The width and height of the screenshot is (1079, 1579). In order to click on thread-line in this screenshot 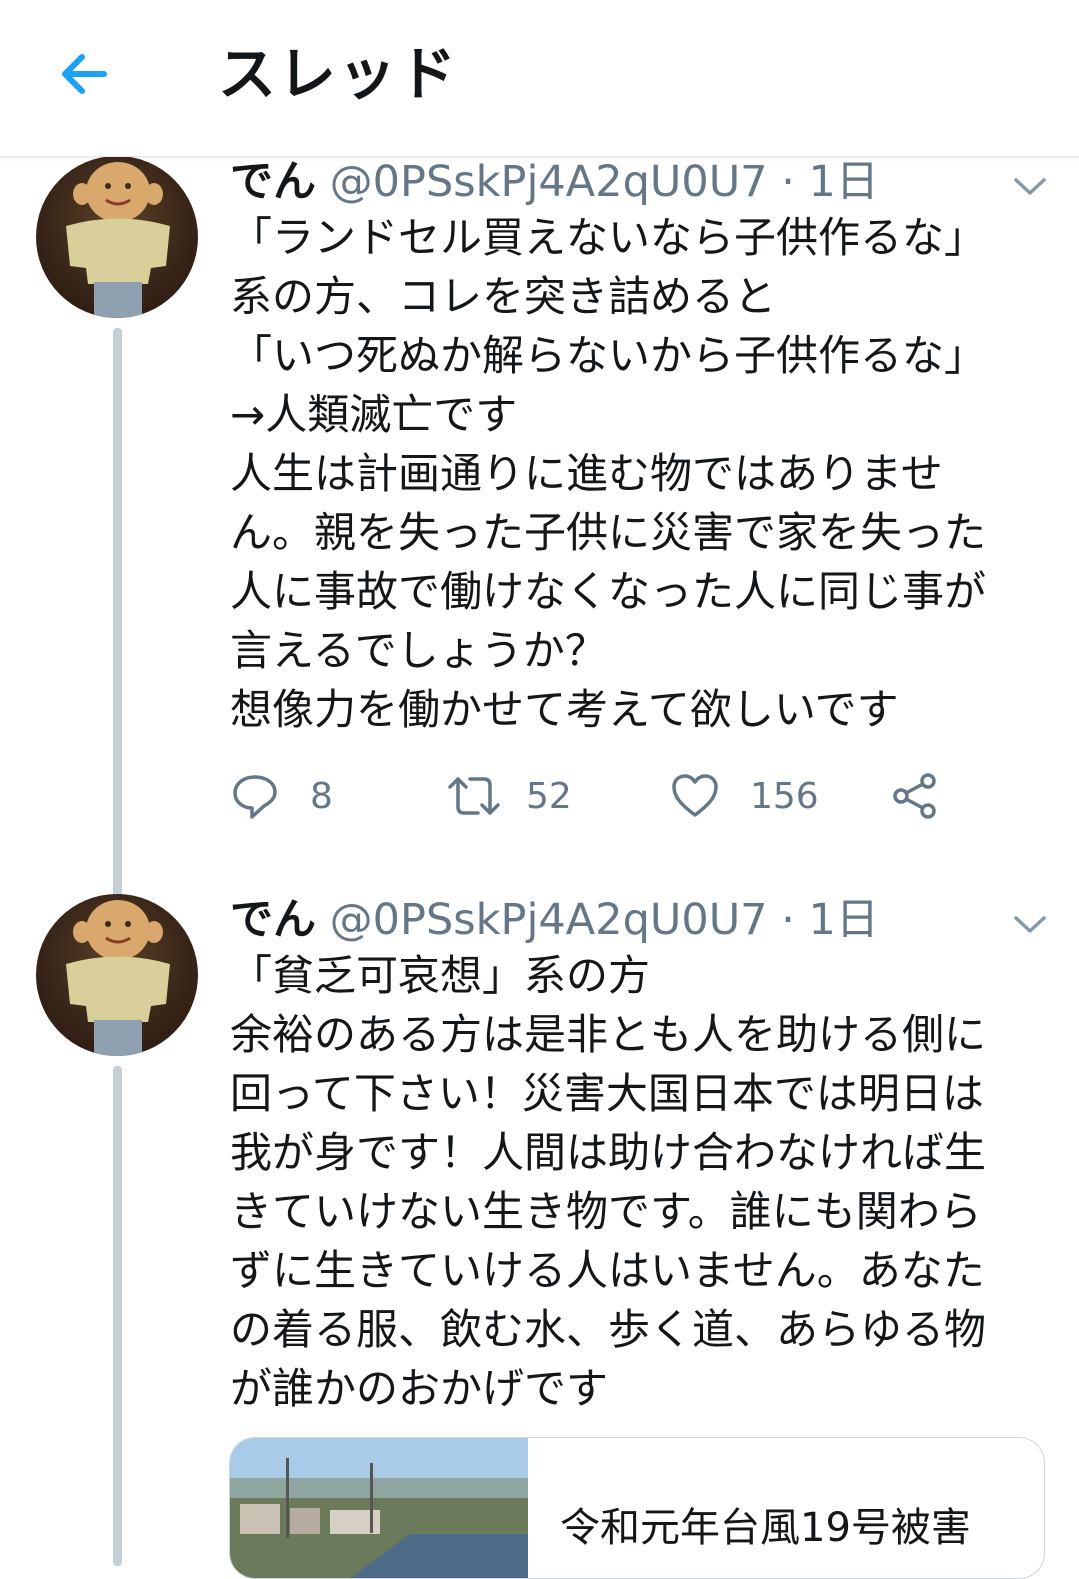, I will do `click(117, 1316)`.